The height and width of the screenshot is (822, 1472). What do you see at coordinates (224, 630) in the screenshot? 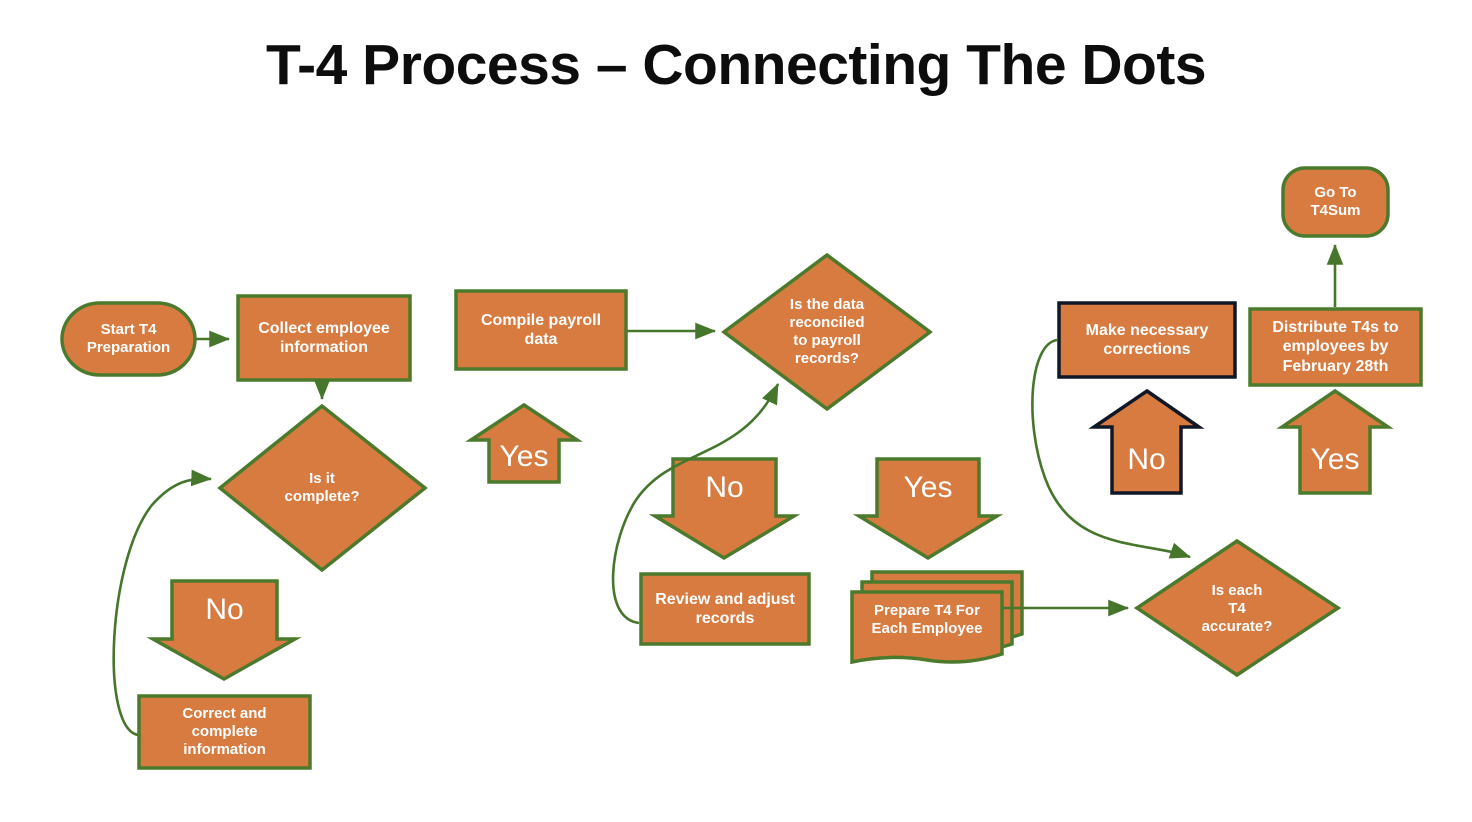
I see `node-no-arrow-is-complete` at bounding box center [224, 630].